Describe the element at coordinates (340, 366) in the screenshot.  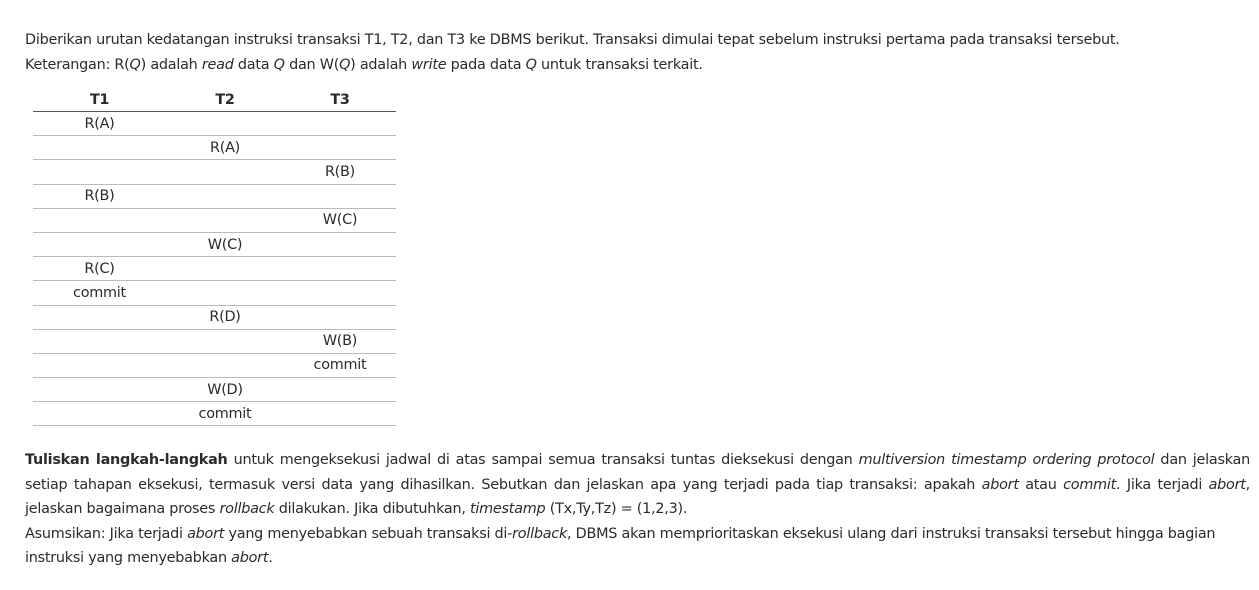
I see `schedule-cell-t3: commit` at that location.